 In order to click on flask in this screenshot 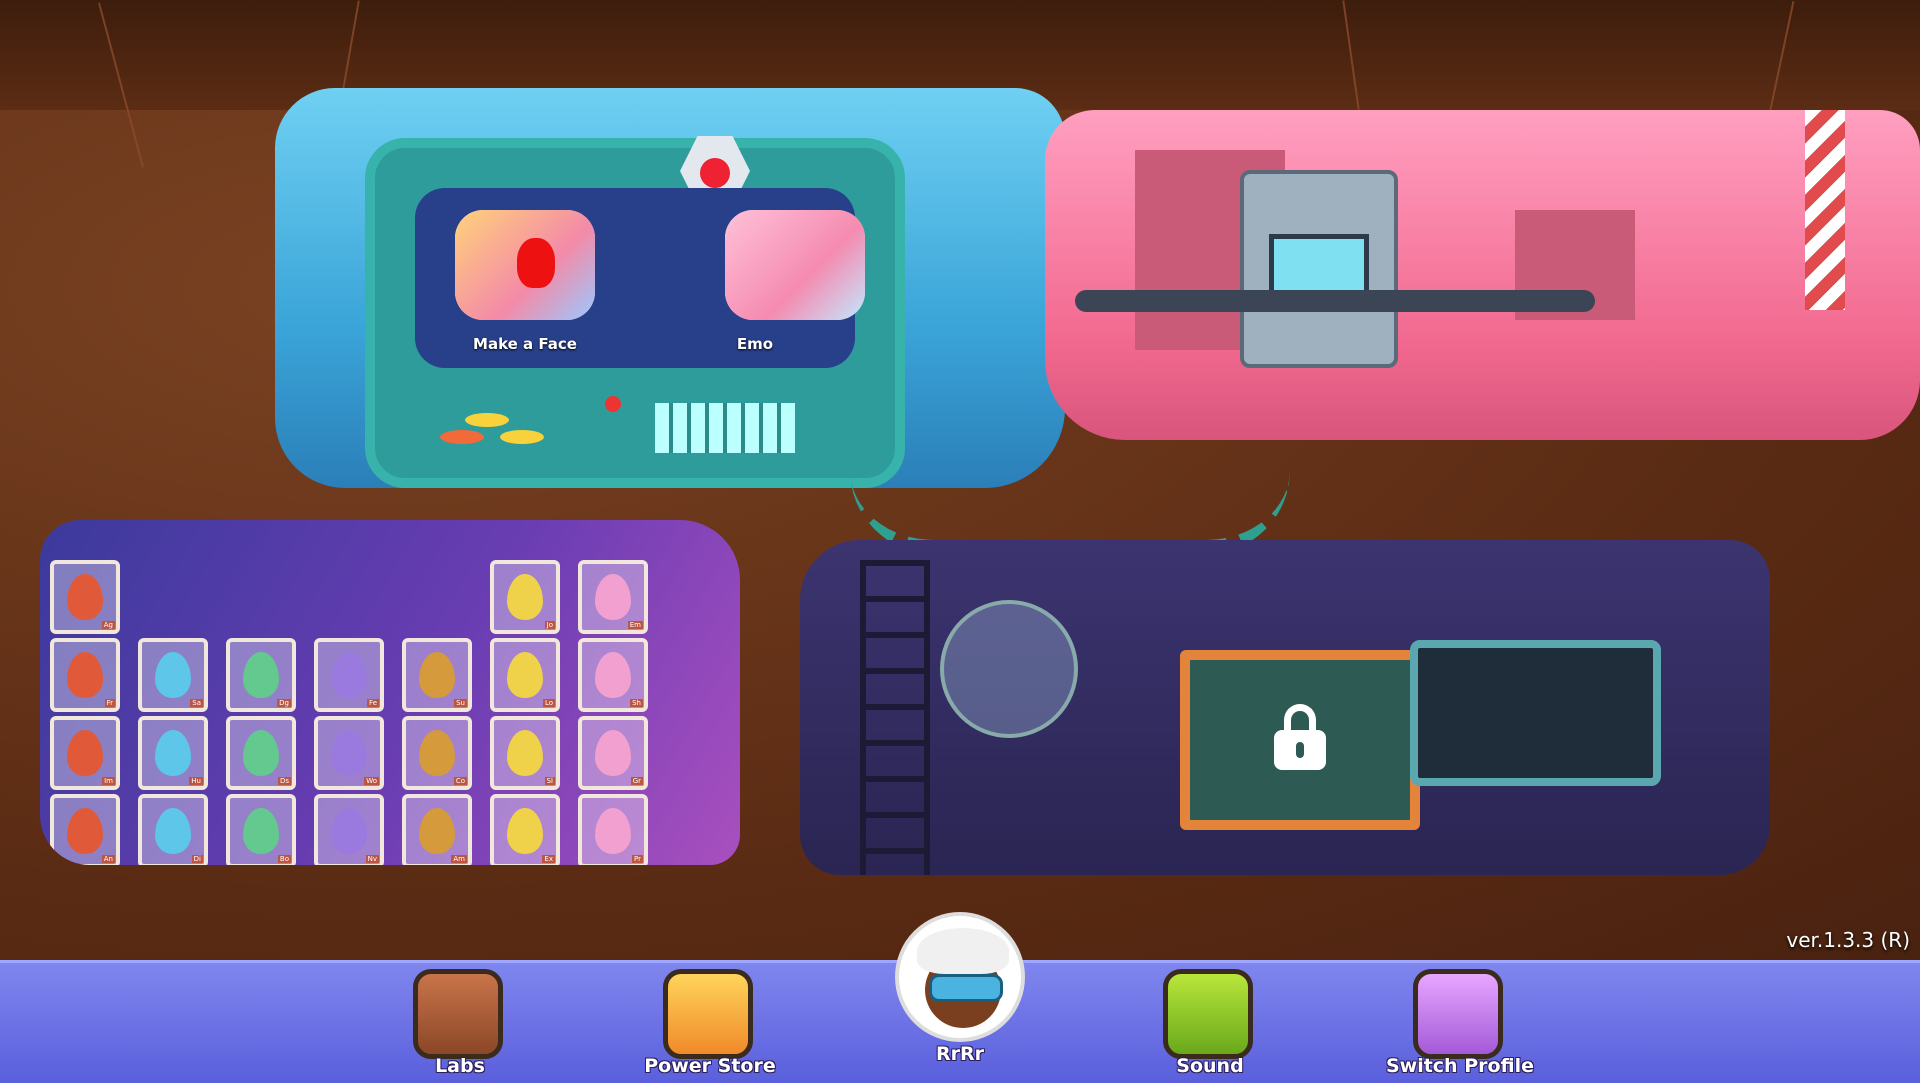, I will do `click(1009, 669)`.